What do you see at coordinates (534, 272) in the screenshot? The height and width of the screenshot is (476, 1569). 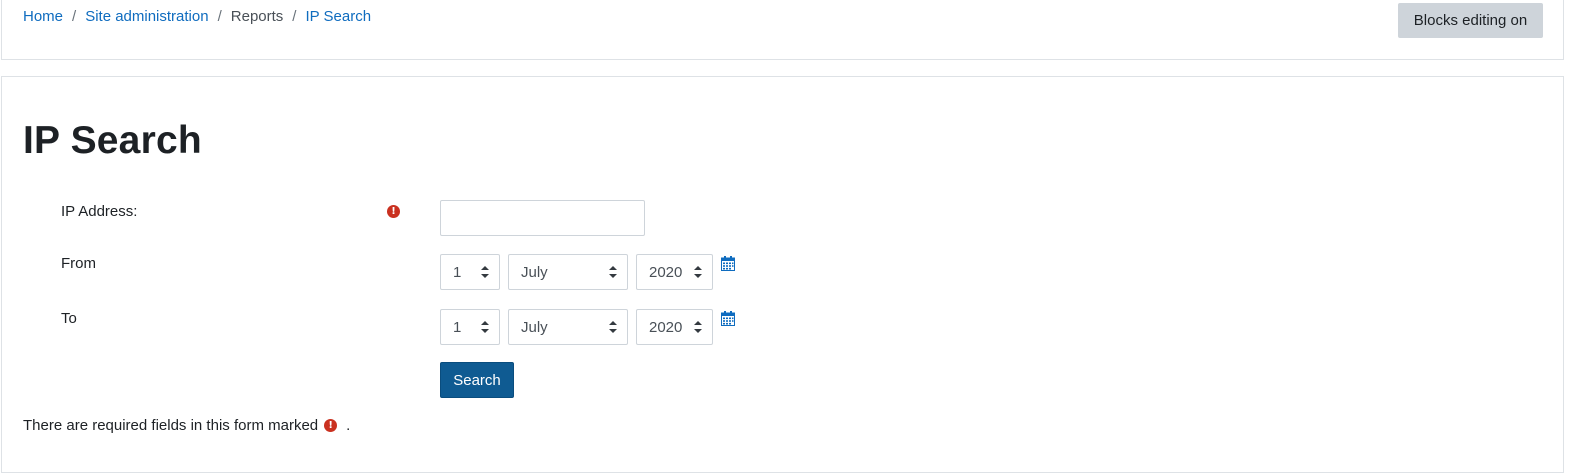 I see `from-month-value: July` at bounding box center [534, 272].